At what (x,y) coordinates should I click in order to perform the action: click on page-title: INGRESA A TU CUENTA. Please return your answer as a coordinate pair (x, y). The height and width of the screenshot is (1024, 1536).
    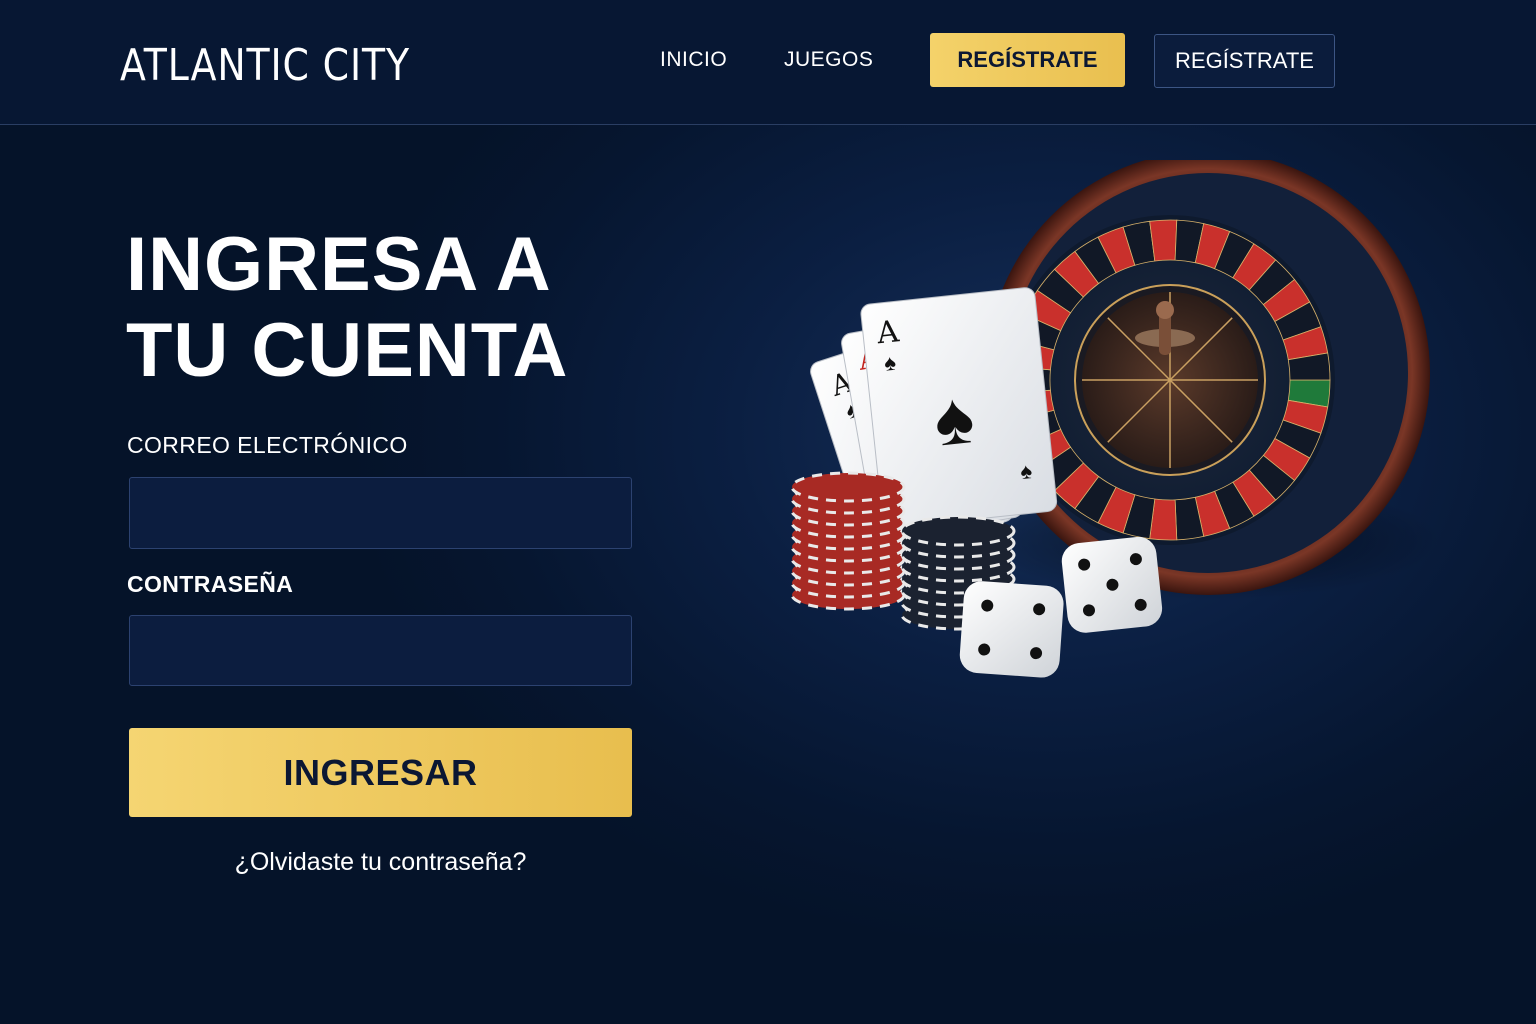
    Looking at the image, I should click on (406, 308).